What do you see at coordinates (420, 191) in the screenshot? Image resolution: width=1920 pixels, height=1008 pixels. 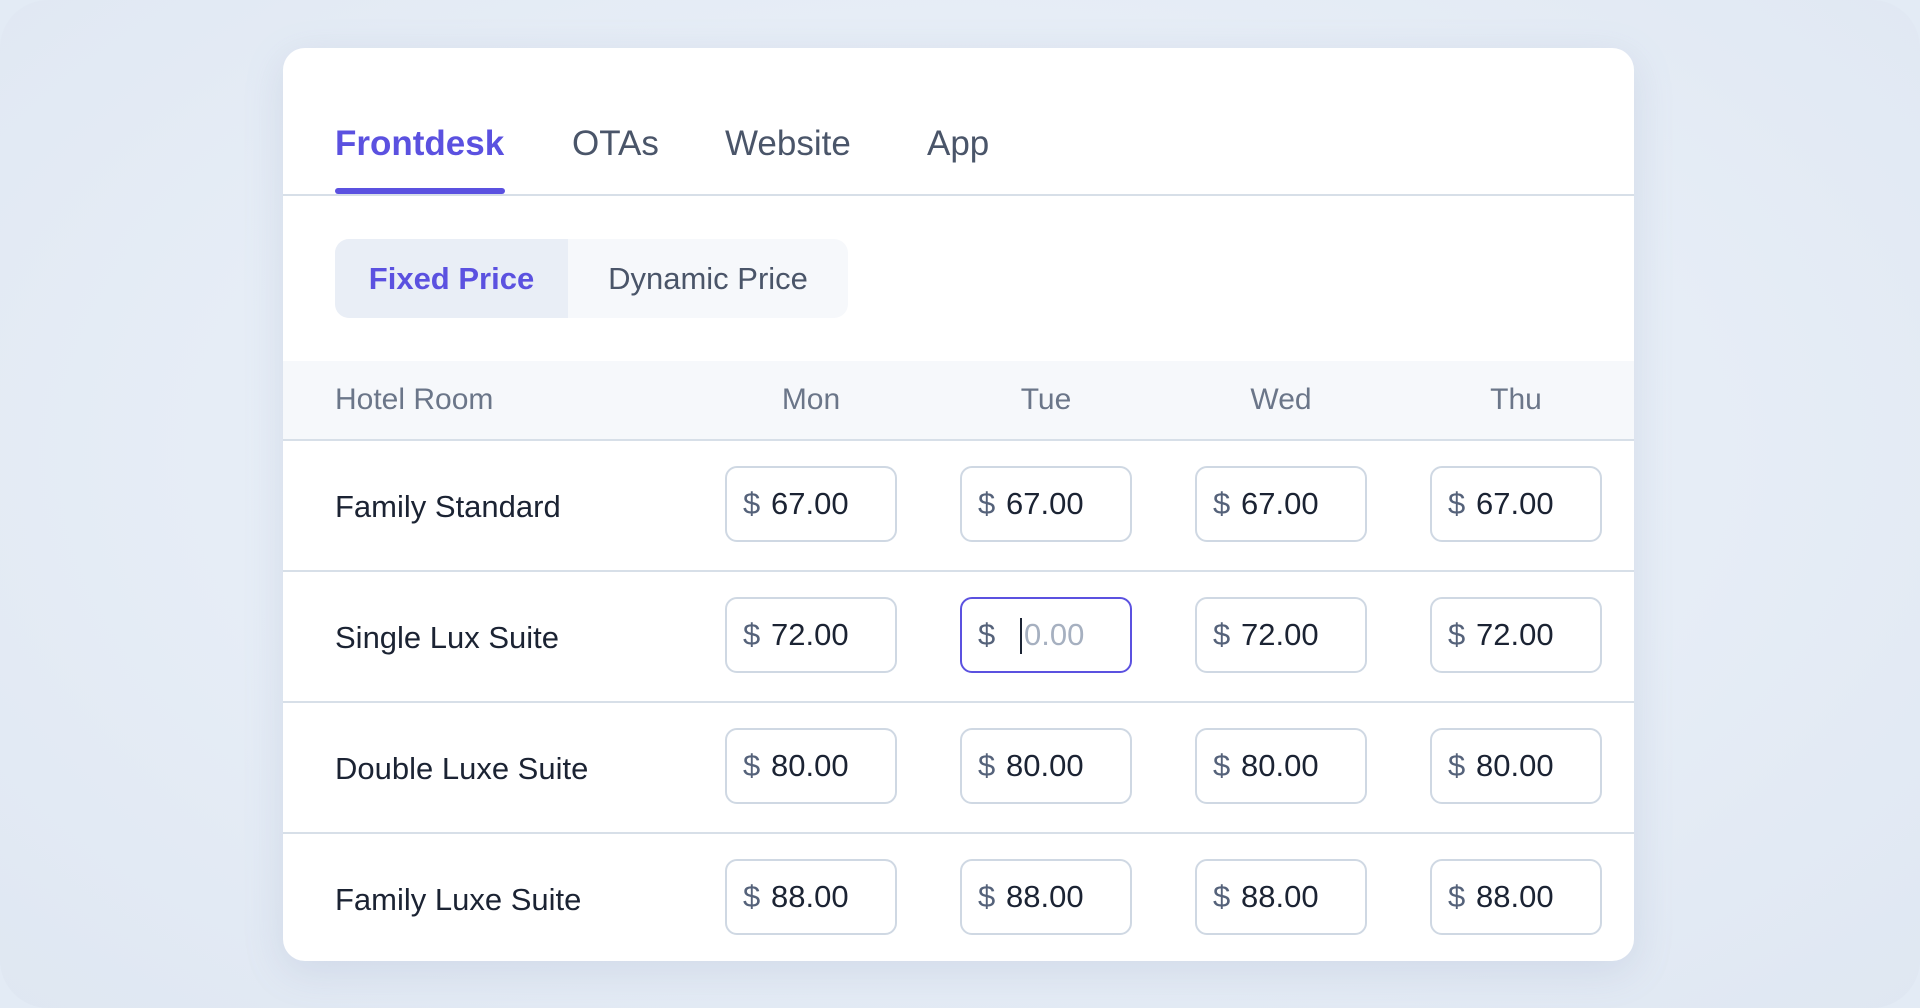 I see `active-tab-indicator` at bounding box center [420, 191].